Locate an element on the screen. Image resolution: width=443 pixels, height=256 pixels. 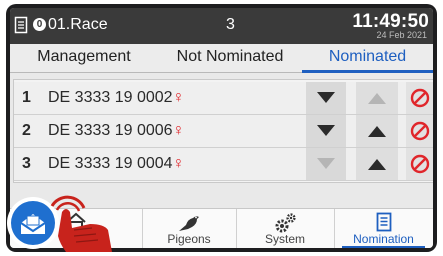
nominated-count: 3 is located at coordinates (230, 24).